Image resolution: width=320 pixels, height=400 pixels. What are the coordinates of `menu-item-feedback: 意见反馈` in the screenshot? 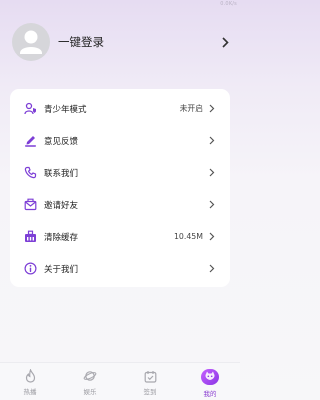 It's located at (120, 140).